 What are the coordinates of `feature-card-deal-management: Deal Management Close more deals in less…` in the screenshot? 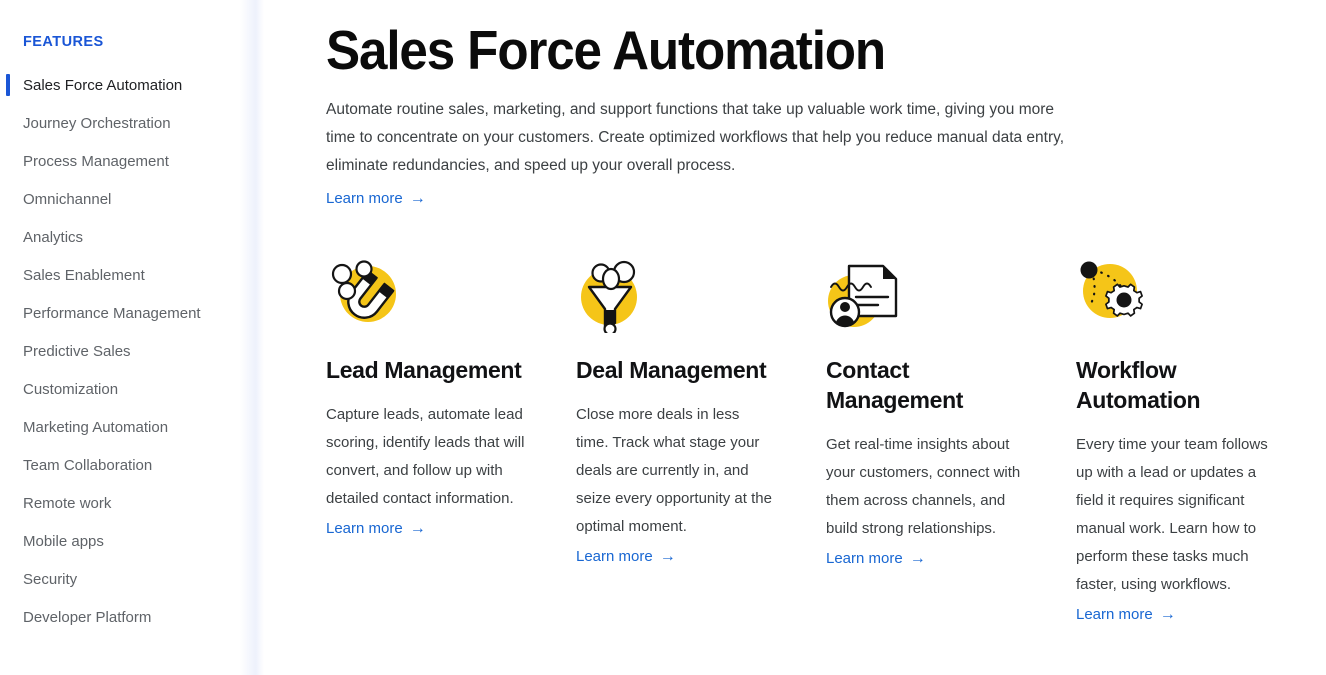 It's located at (701, 441).